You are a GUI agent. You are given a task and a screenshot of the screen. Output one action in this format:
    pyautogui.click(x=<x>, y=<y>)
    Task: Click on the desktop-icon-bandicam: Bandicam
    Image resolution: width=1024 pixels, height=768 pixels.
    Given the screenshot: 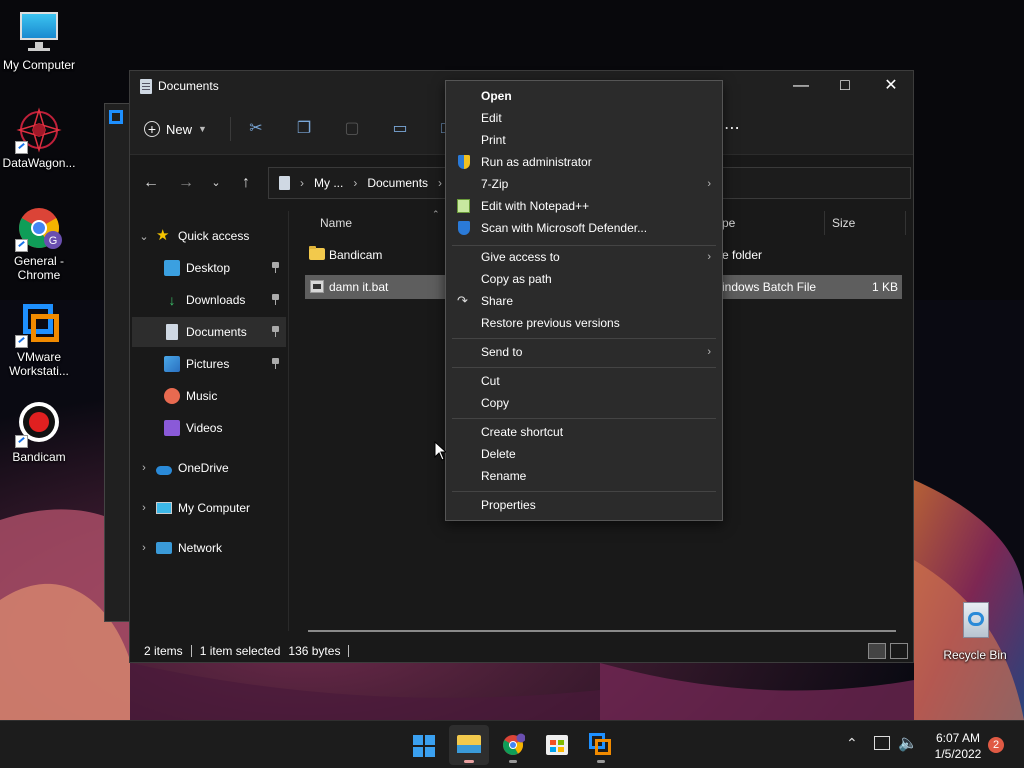 What is the action you would take?
    pyautogui.click(x=39, y=432)
    